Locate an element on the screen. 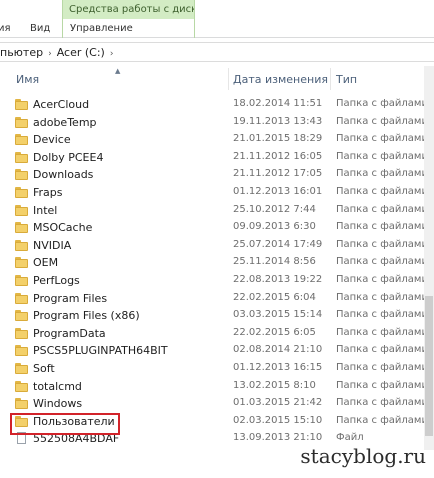  file-name: Intel is located at coordinates (45, 210).